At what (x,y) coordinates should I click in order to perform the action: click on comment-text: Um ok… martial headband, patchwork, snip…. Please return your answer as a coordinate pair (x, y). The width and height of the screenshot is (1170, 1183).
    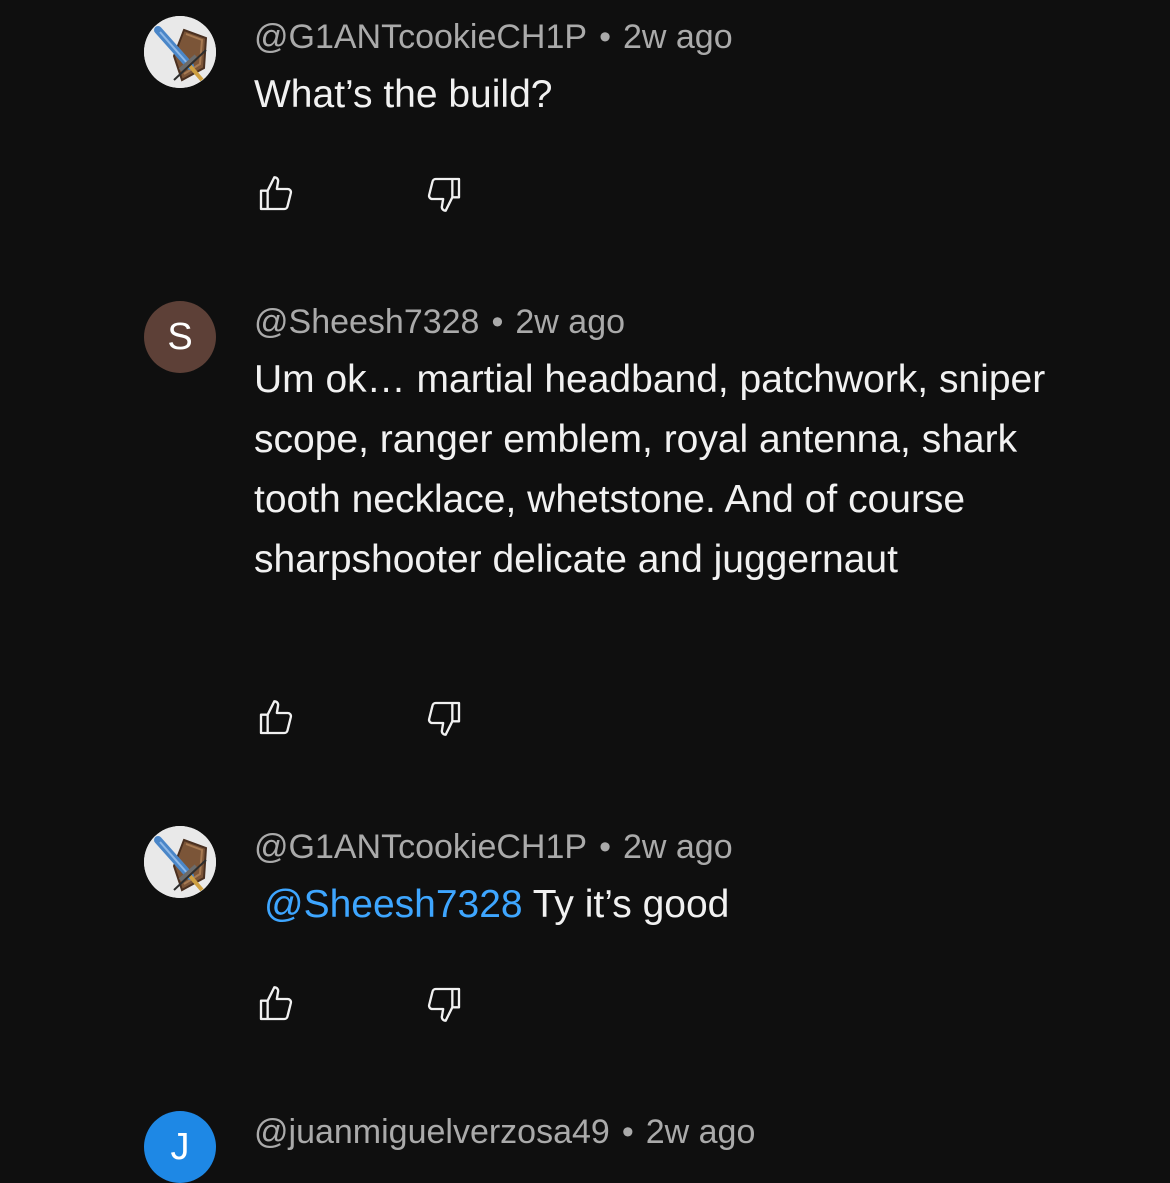
    Looking at the image, I should click on (650, 469).